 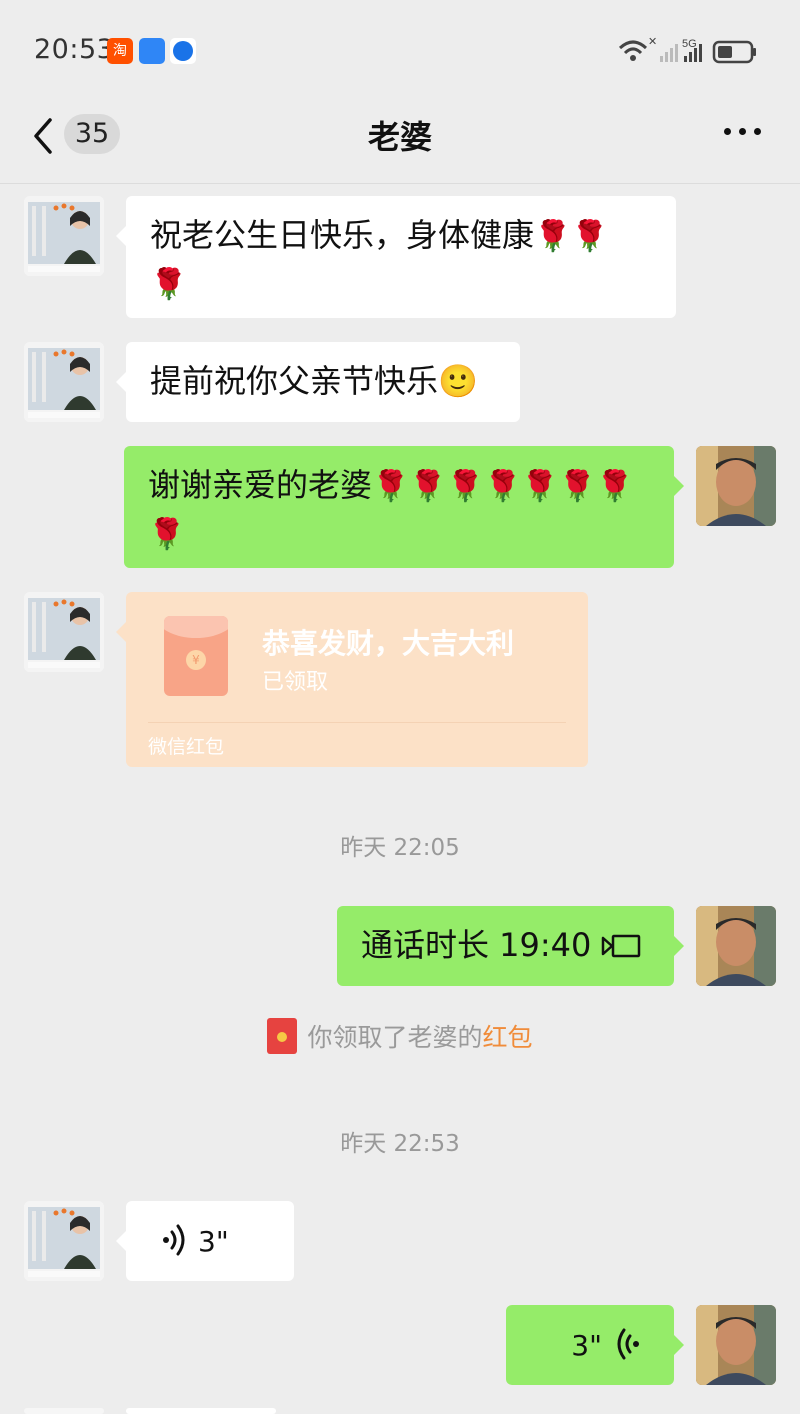 I want to click on battery-icon, so click(x=734, y=52).